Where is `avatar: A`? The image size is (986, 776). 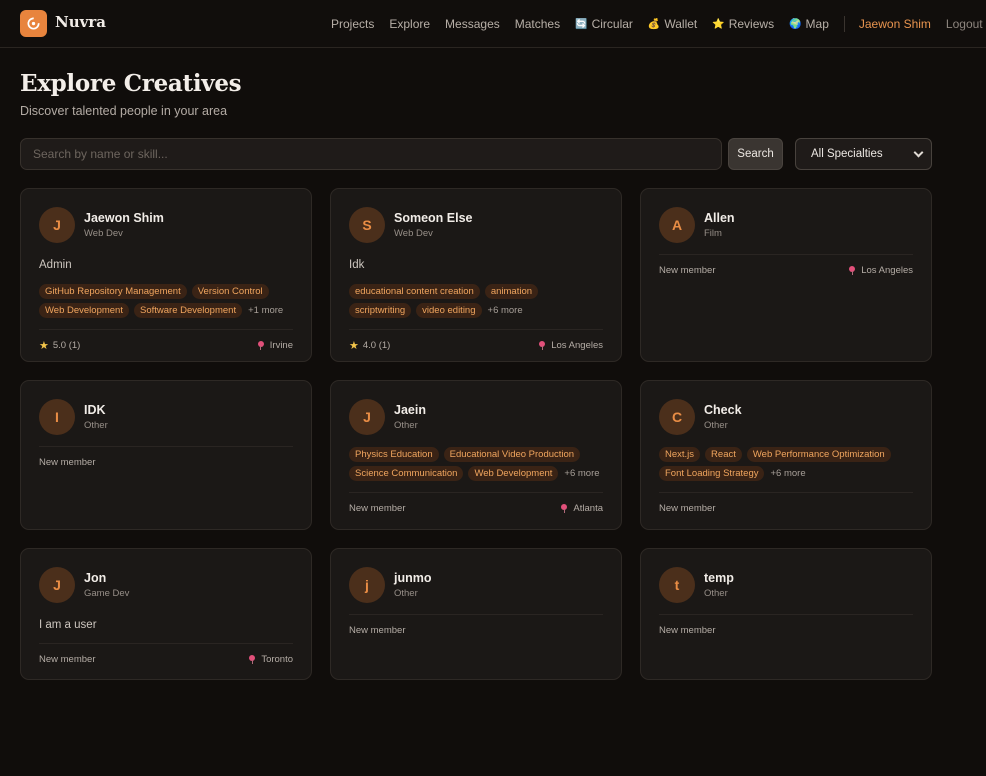
avatar: A is located at coordinates (677, 225).